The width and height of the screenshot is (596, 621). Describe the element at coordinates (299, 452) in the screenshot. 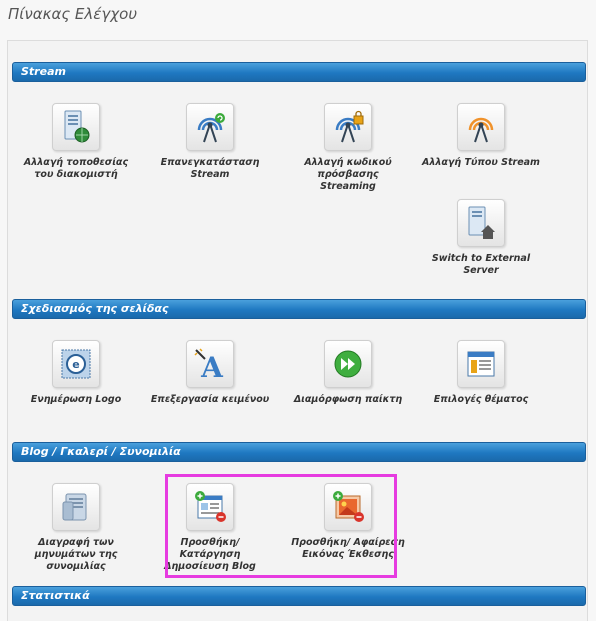

I see `section-header-blog: Blog / Γκαλερί / Συνομιλία` at that location.